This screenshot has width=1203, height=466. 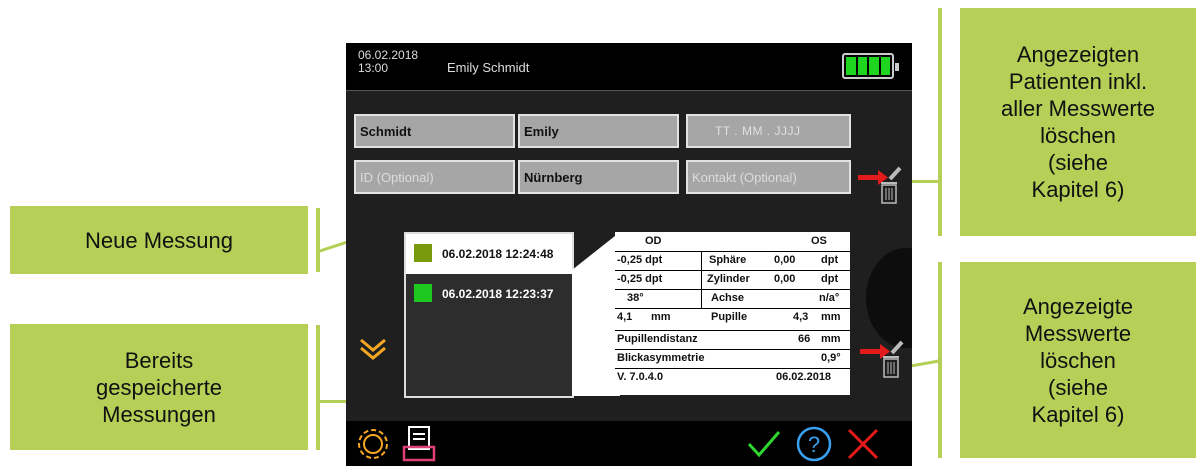 What do you see at coordinates (498, 254) in the screenshot?
I see `measurement-label: 06.02.2018 12:24:48` at bounding box center [498, 254].